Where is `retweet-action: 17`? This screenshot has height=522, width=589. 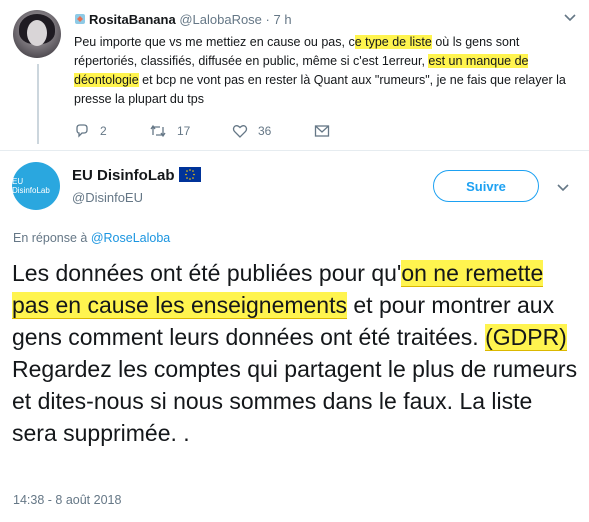 retweet-action: 17 is located at coordinates (169, 131).